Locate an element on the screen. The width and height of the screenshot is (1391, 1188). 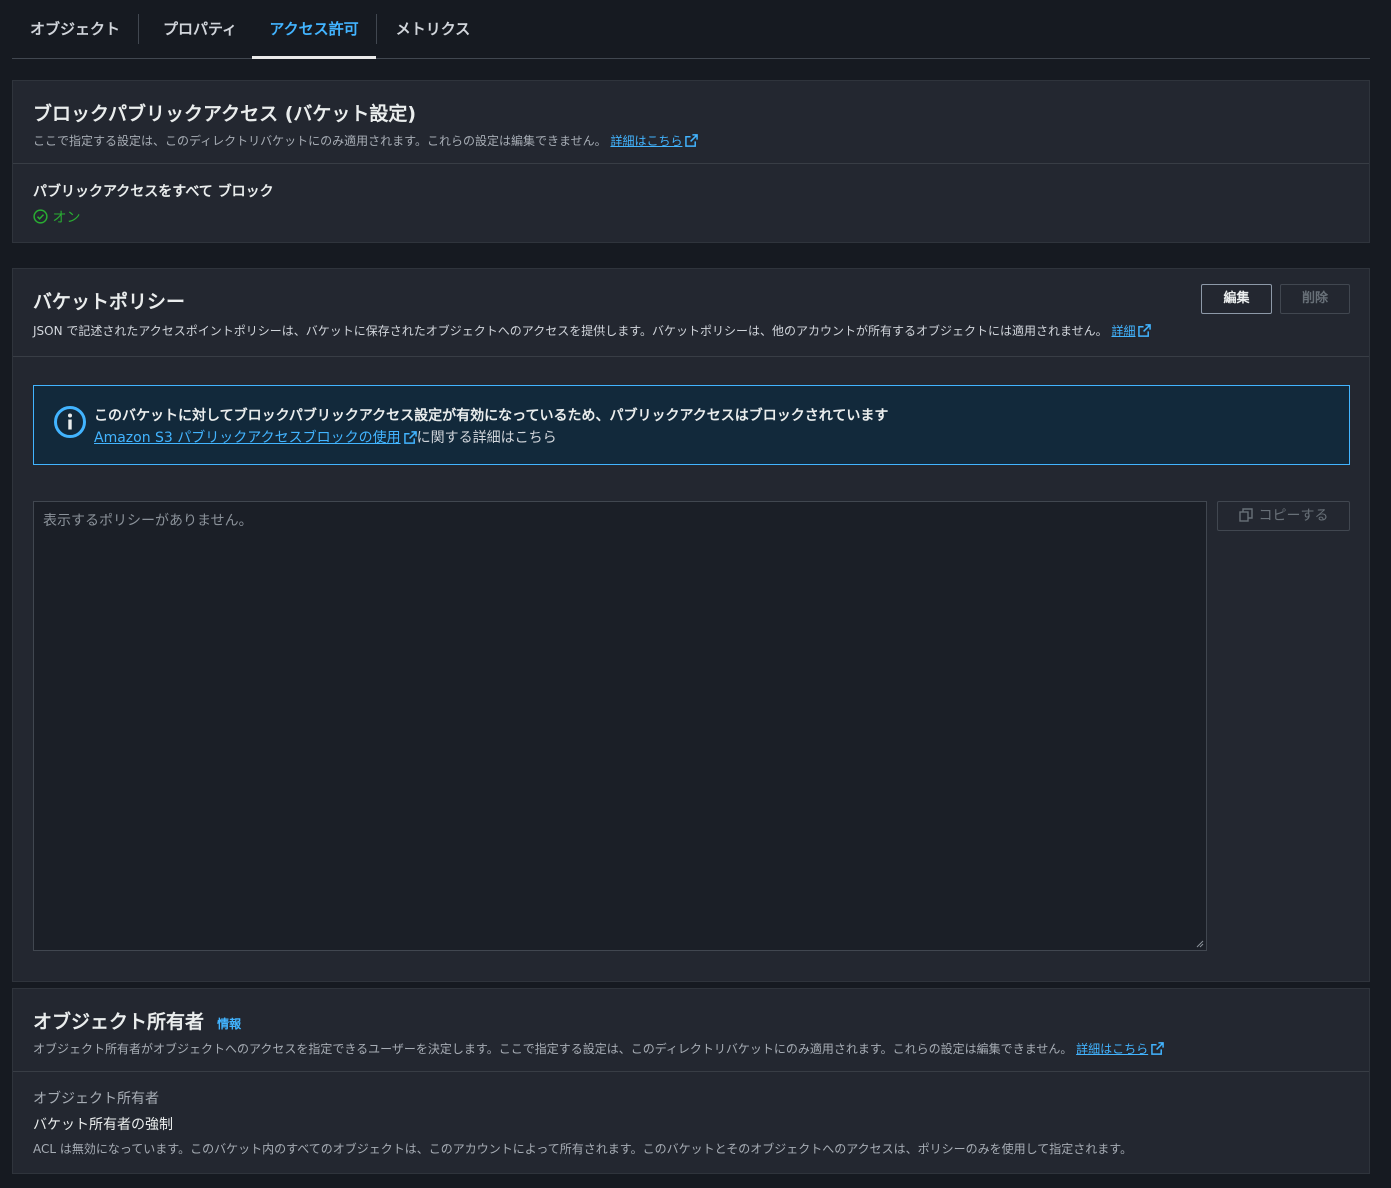
policy-placeholder: 表示するポリシーがありません。 is located at coordinates (148, 521).